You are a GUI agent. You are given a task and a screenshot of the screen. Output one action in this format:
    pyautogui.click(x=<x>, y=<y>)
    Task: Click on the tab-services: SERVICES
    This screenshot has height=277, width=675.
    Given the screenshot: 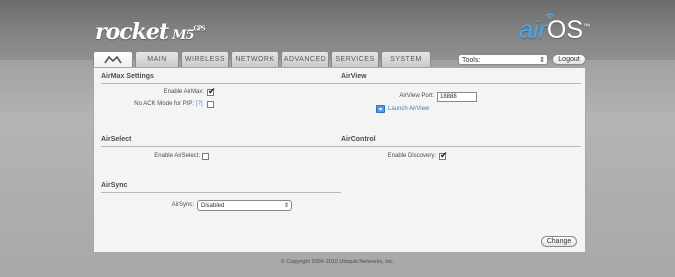 What is the action you would take?
    pyautogui.click(x=355, y=59)
    